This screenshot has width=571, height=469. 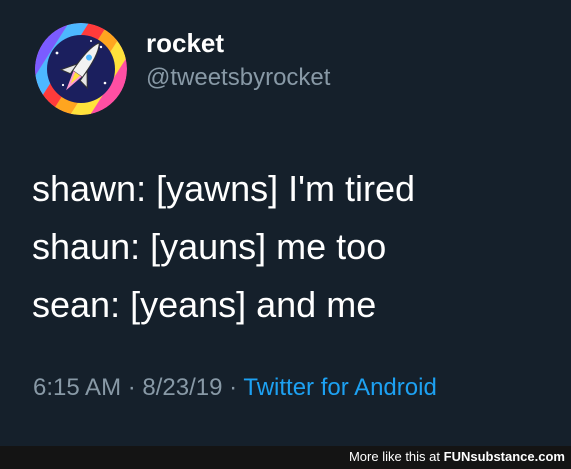 What do you see at coordinates (285, 457) in the screenshot?
I see `watermark-footer: More like this at FUNsubstance.com` at bounding box center [285, 457].